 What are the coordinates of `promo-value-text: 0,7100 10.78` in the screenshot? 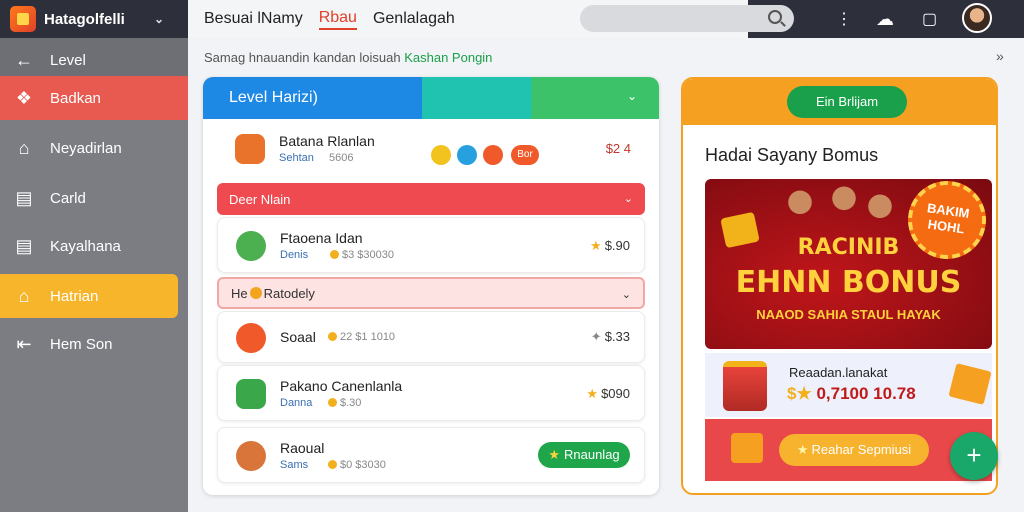 It's located at (866, 393).